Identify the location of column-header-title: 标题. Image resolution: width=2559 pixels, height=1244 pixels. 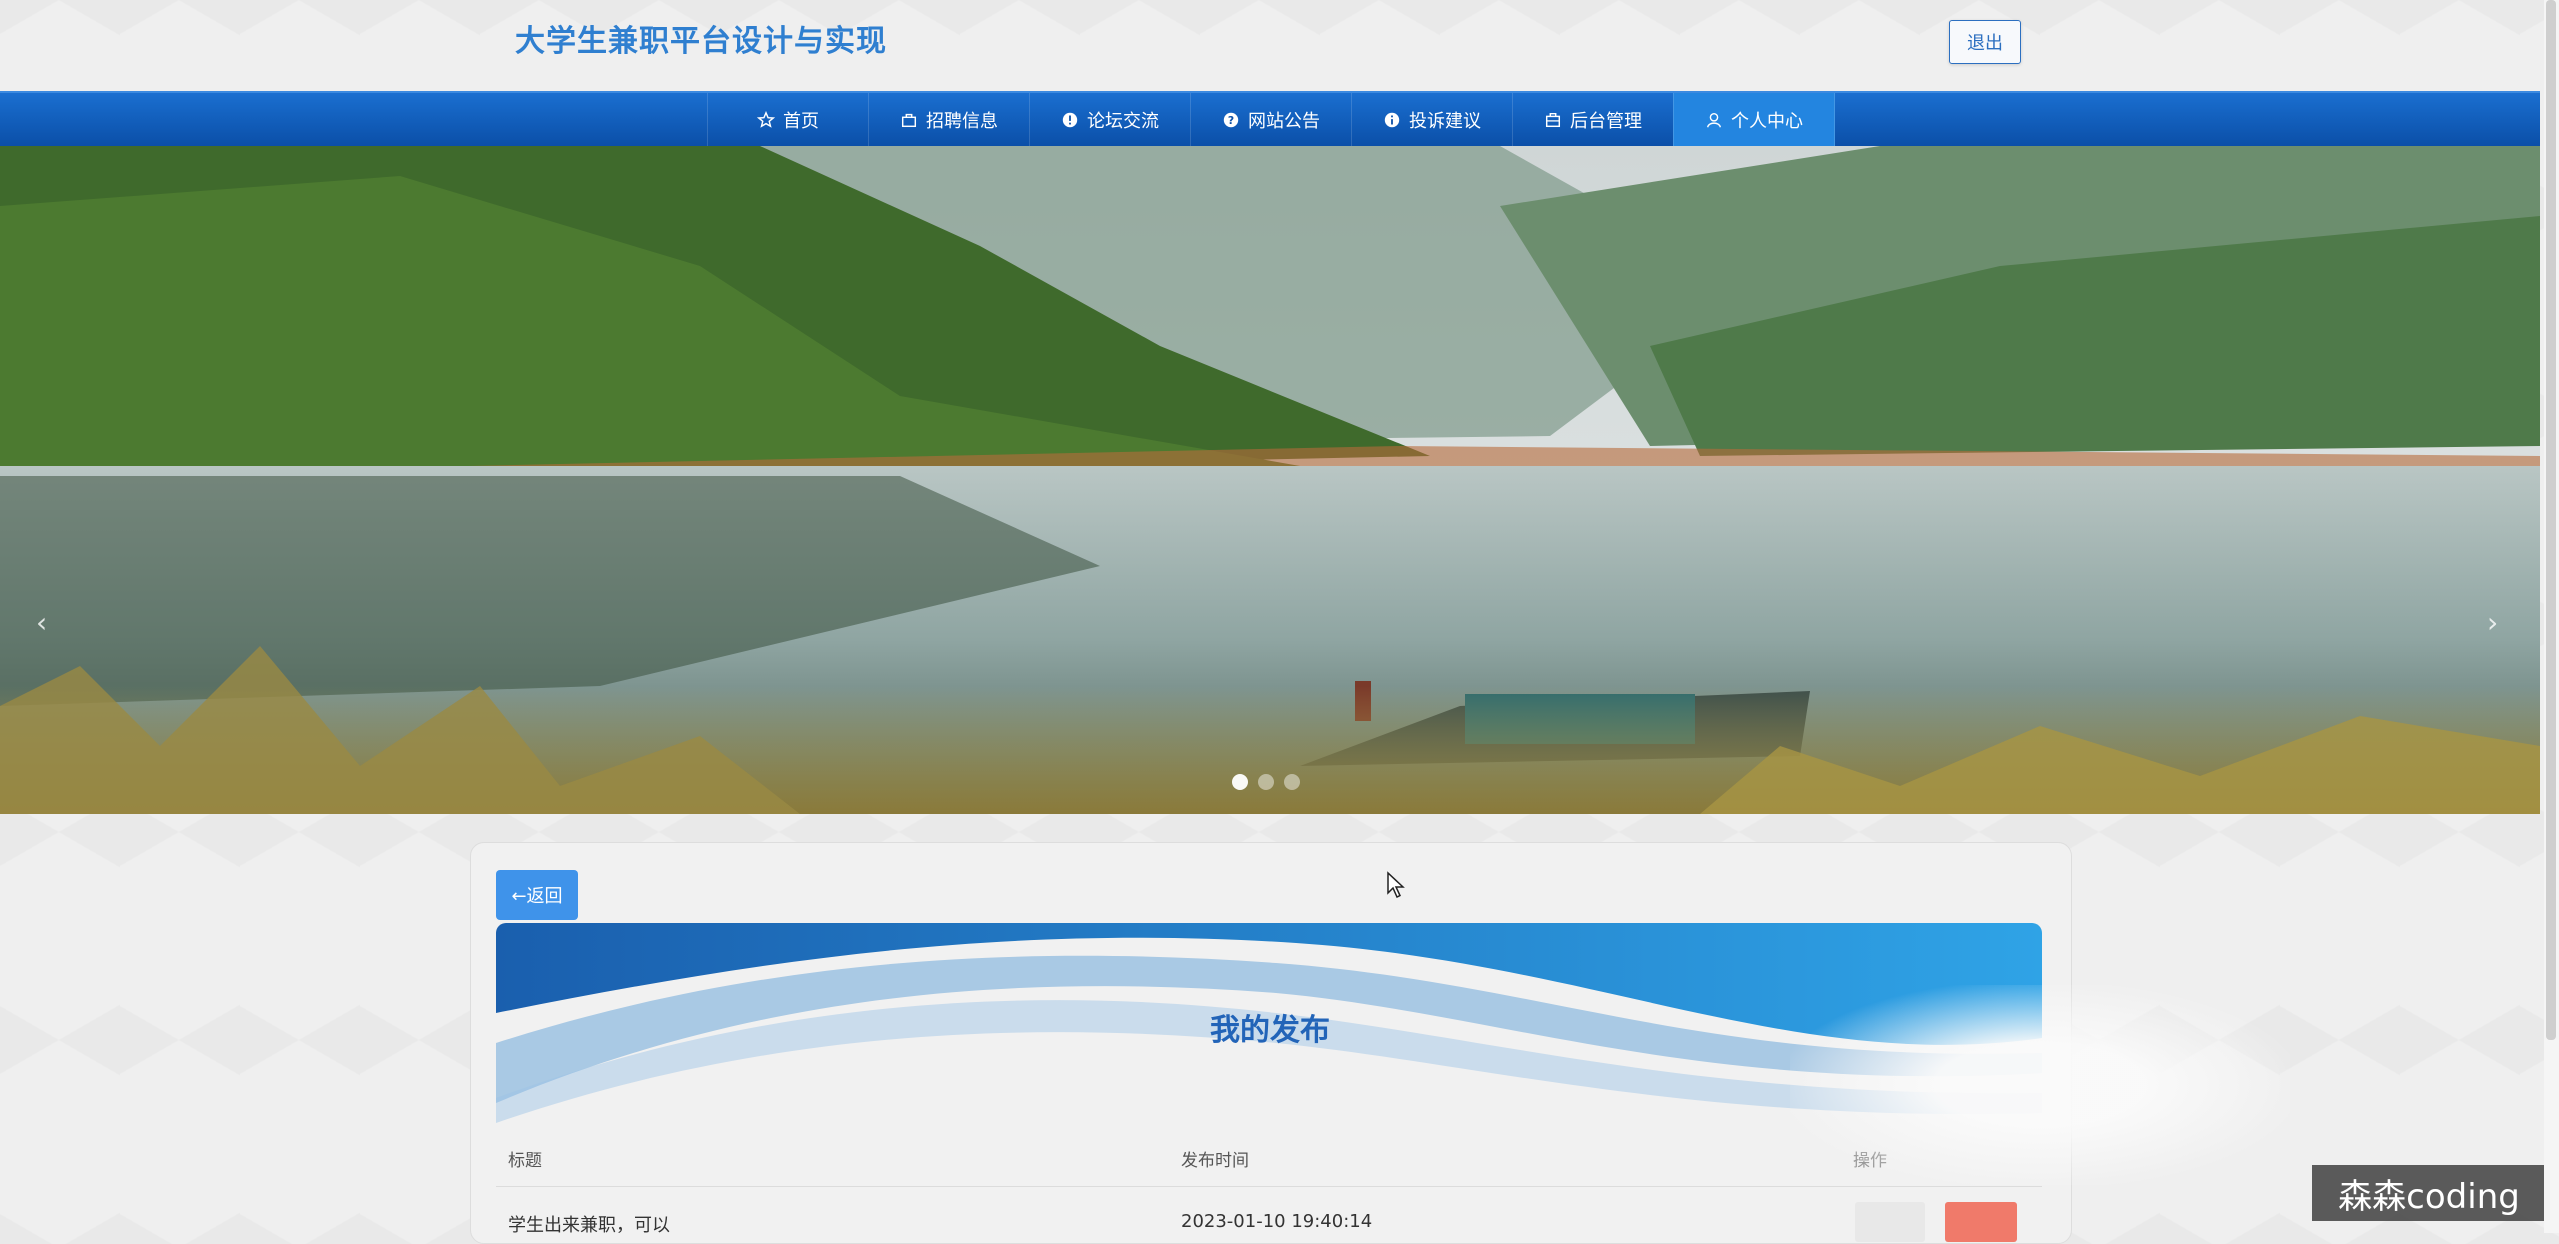
(525, 1161).